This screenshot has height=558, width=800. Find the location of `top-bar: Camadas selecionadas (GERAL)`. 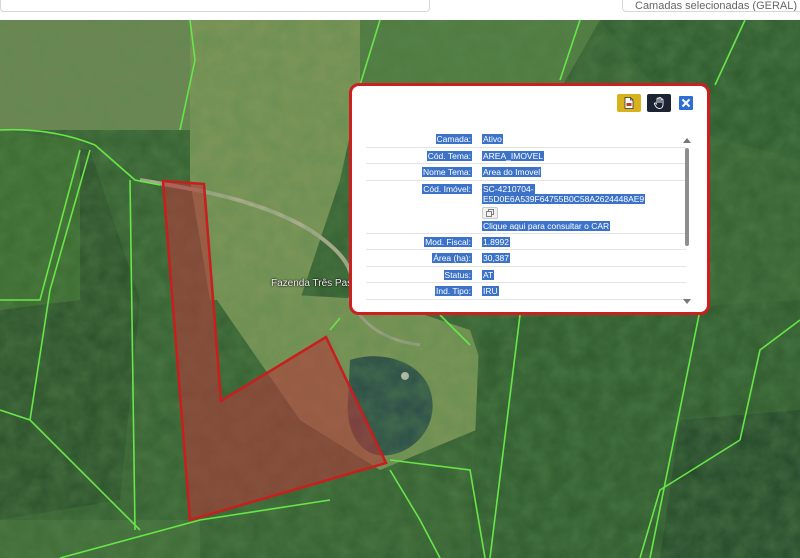

top-bar: Camadas selecionadas (GERAL) is located at coordinates (400, 10).